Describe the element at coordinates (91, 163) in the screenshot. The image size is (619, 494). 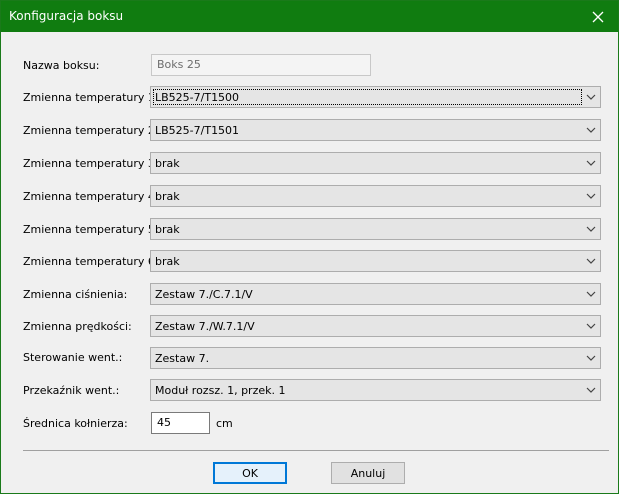
I see `temp-var-3-label: Zmienna temperatury 3:` at that location.